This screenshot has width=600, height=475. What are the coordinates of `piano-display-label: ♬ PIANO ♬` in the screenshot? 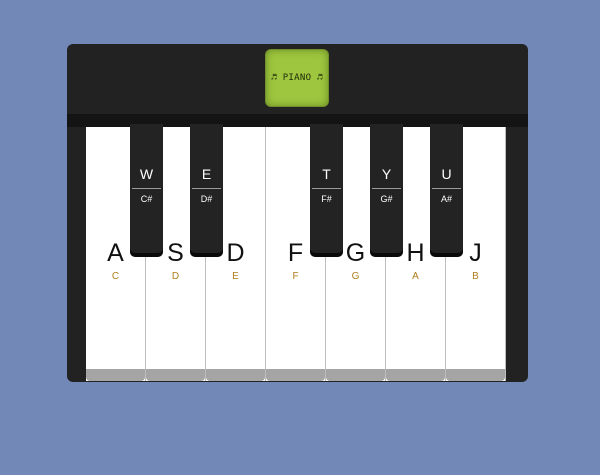 It's located at (297, 78).